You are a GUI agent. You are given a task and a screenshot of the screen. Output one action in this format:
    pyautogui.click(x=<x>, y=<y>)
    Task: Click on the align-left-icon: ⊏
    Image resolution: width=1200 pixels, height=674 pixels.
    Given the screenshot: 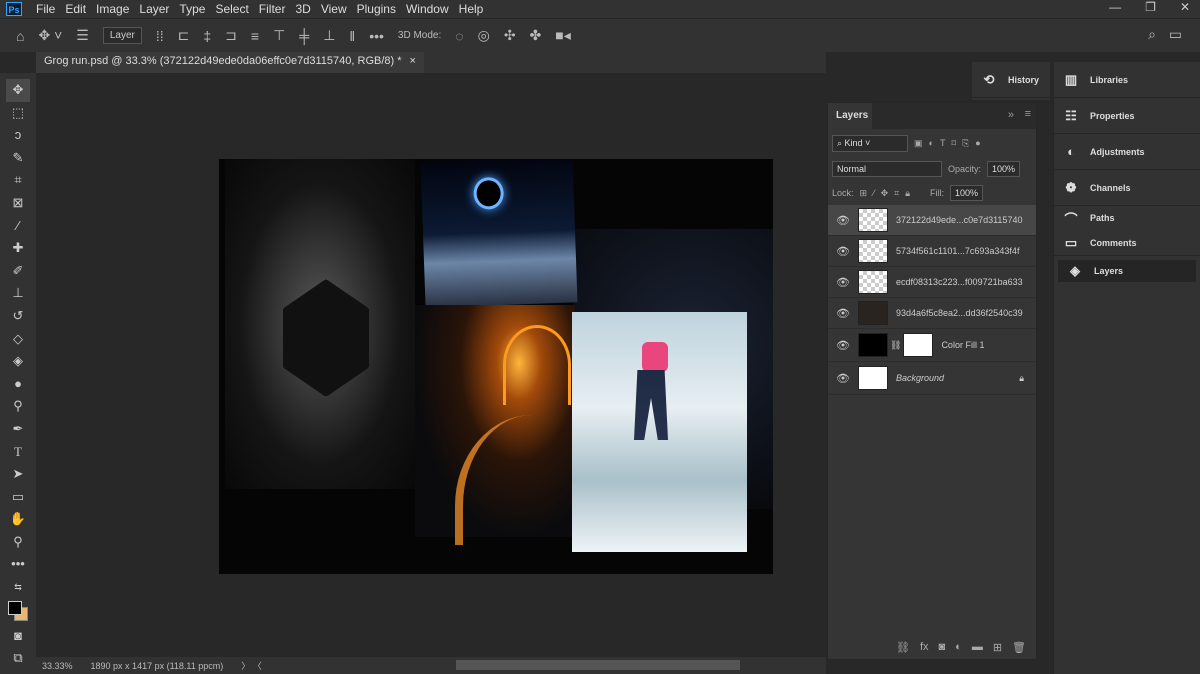 What is the action you would take?
    pyautogui.click(x=184, y=35)
    